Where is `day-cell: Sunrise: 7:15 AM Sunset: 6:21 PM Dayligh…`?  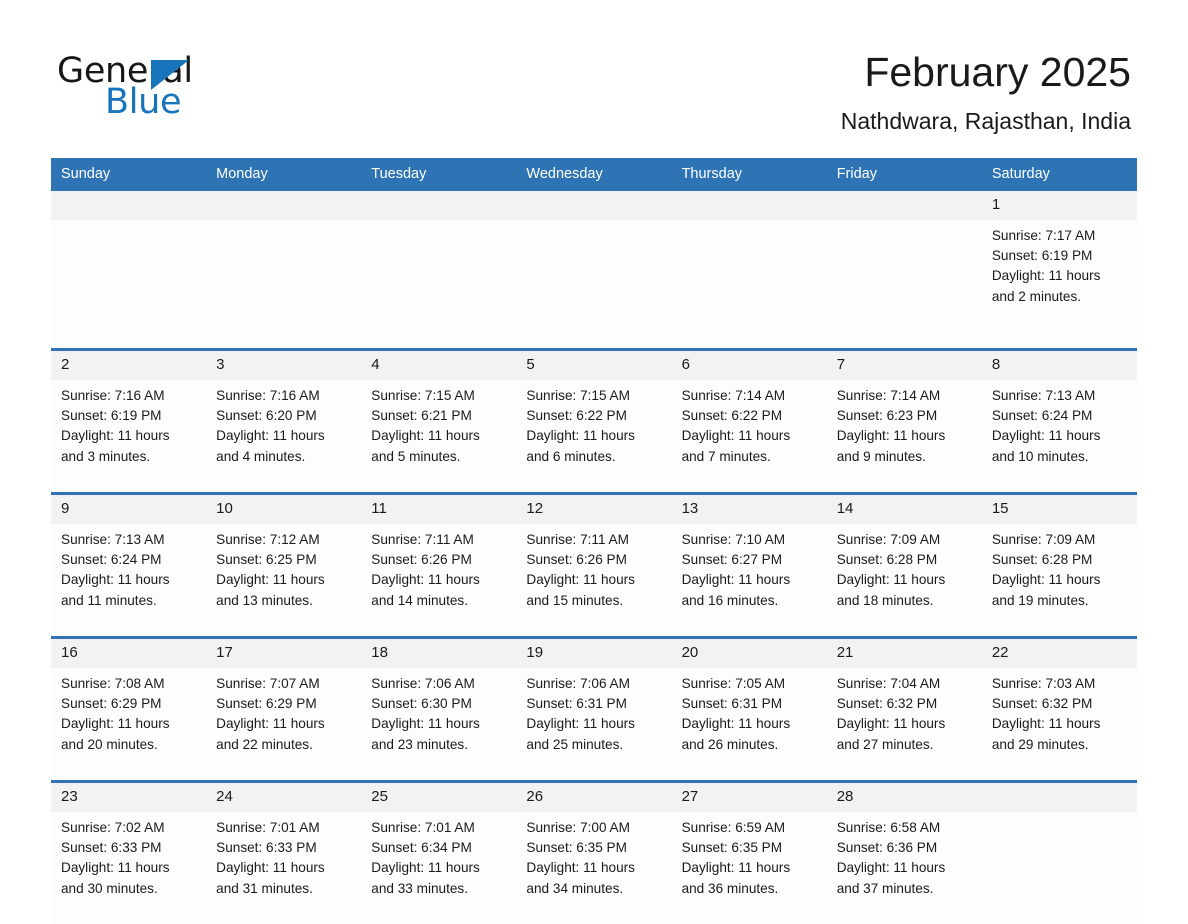 day-cell: Sunrise: 7:15 AM Sunset: 6:21 PM Dayligh… is located at coordinates (439, 437).